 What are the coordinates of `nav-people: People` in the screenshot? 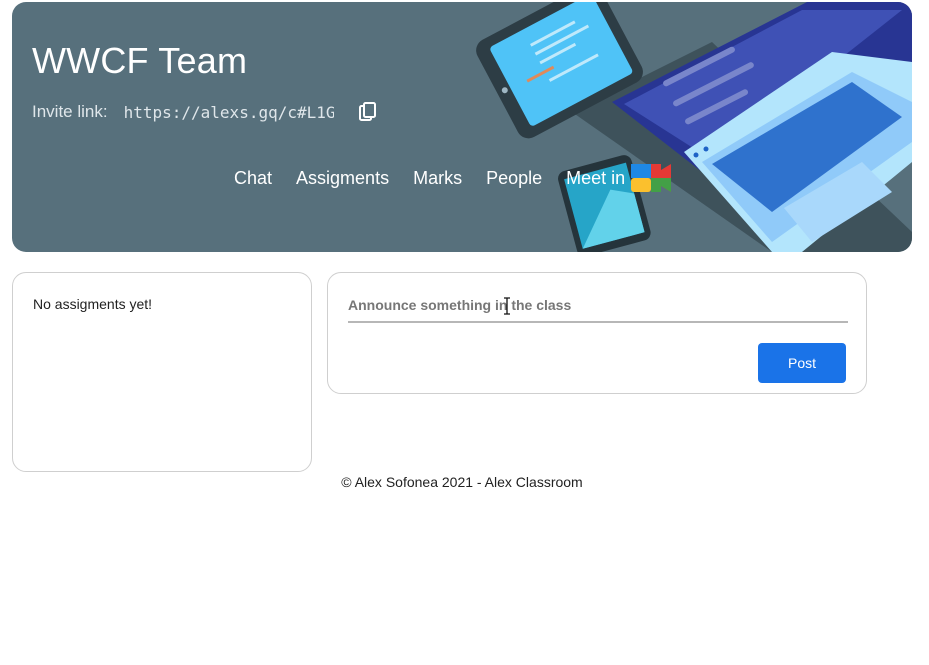 It's located at (514, 178).